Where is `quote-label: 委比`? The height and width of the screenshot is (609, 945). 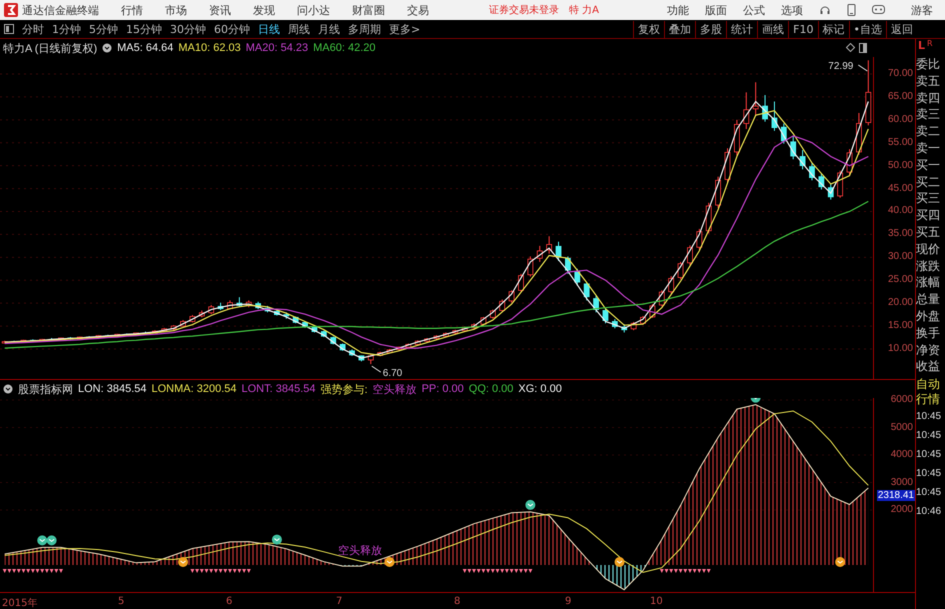
quote-label: 委比 is located at coordinates (928, 64).